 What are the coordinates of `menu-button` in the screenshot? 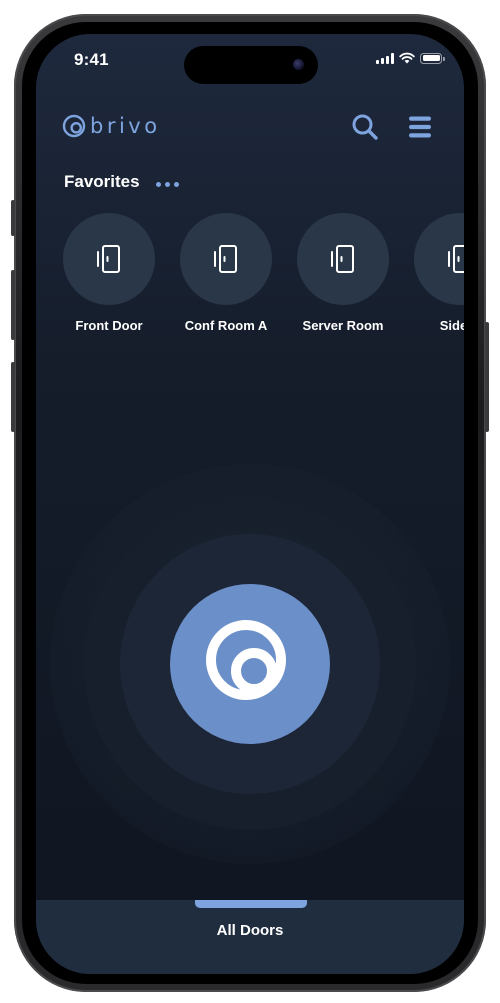 It's located at (420, 127).